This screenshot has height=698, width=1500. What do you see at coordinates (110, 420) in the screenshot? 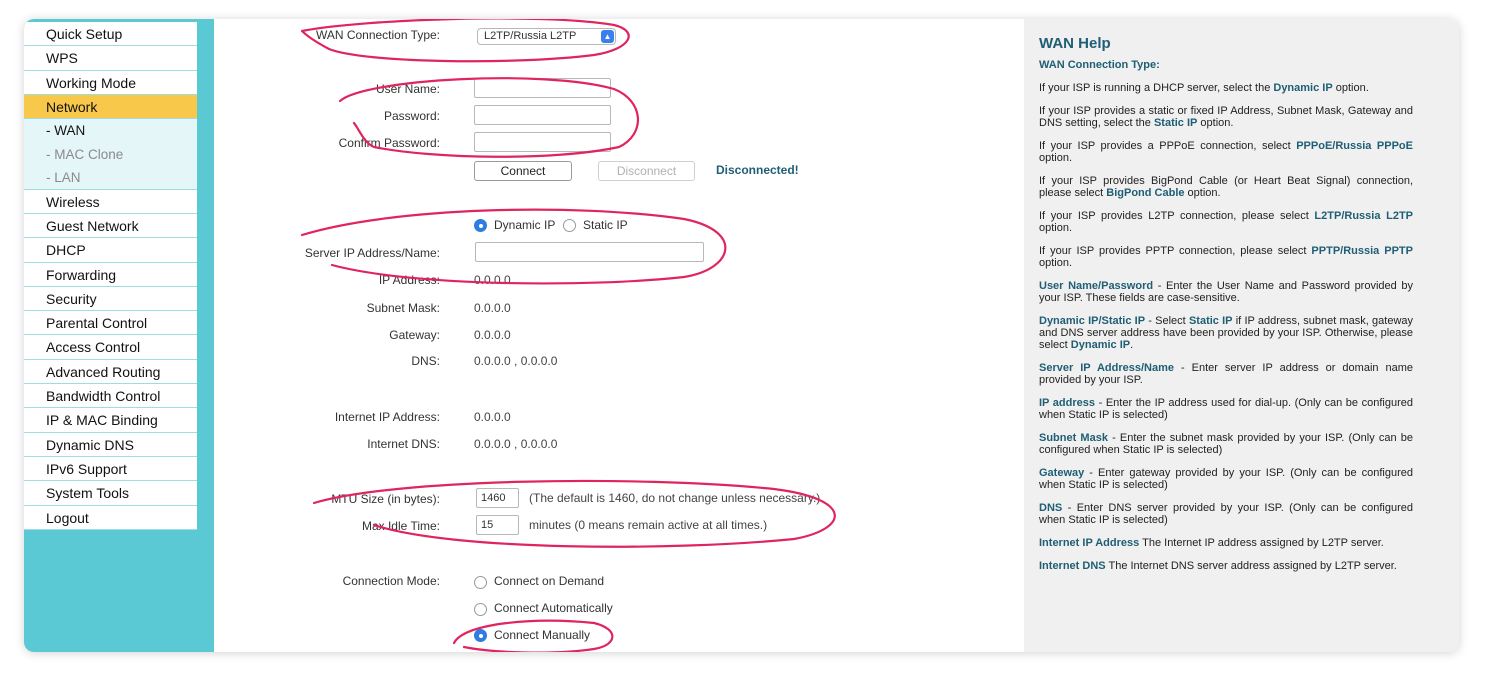
I see `sidebar-item-ip-mac-binding: IP & MAC Binding` at bounding box center [110, 420].